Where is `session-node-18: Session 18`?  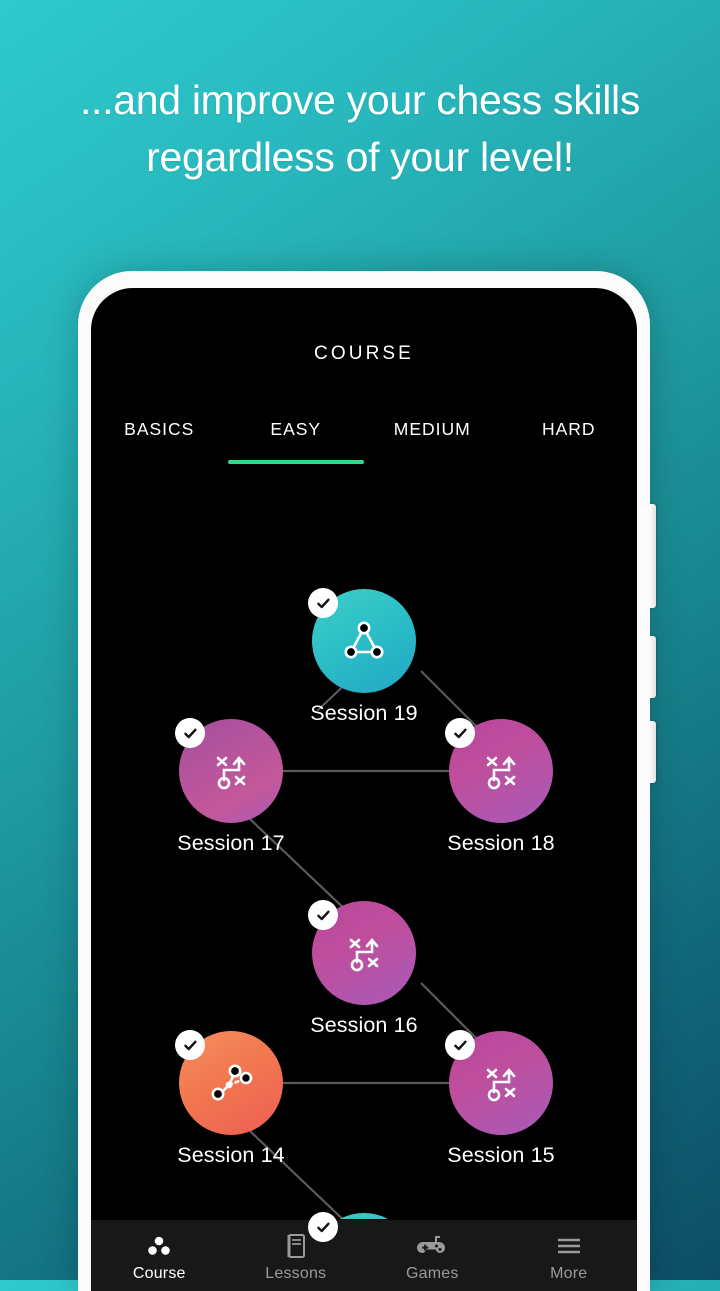
session-node-18: Session 18 is located at coordinates (500, 786).